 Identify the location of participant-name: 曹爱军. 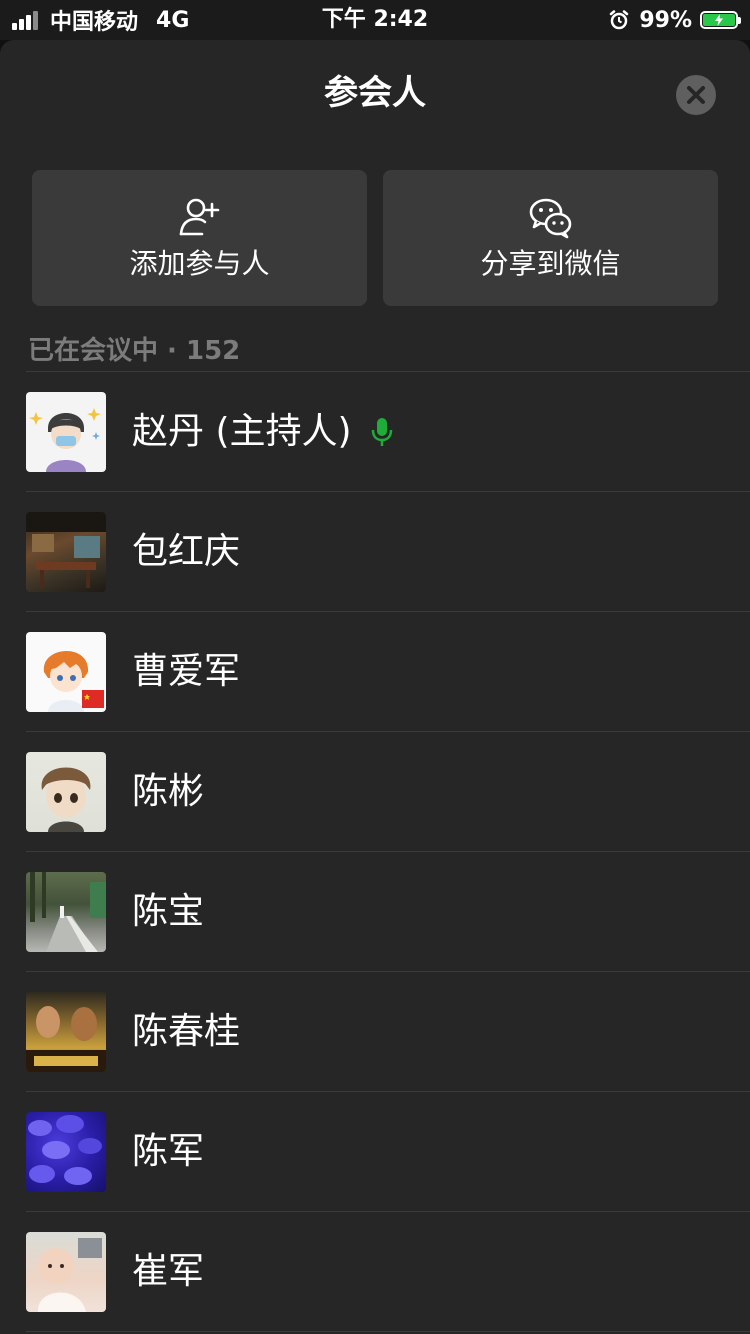
(186, 671).